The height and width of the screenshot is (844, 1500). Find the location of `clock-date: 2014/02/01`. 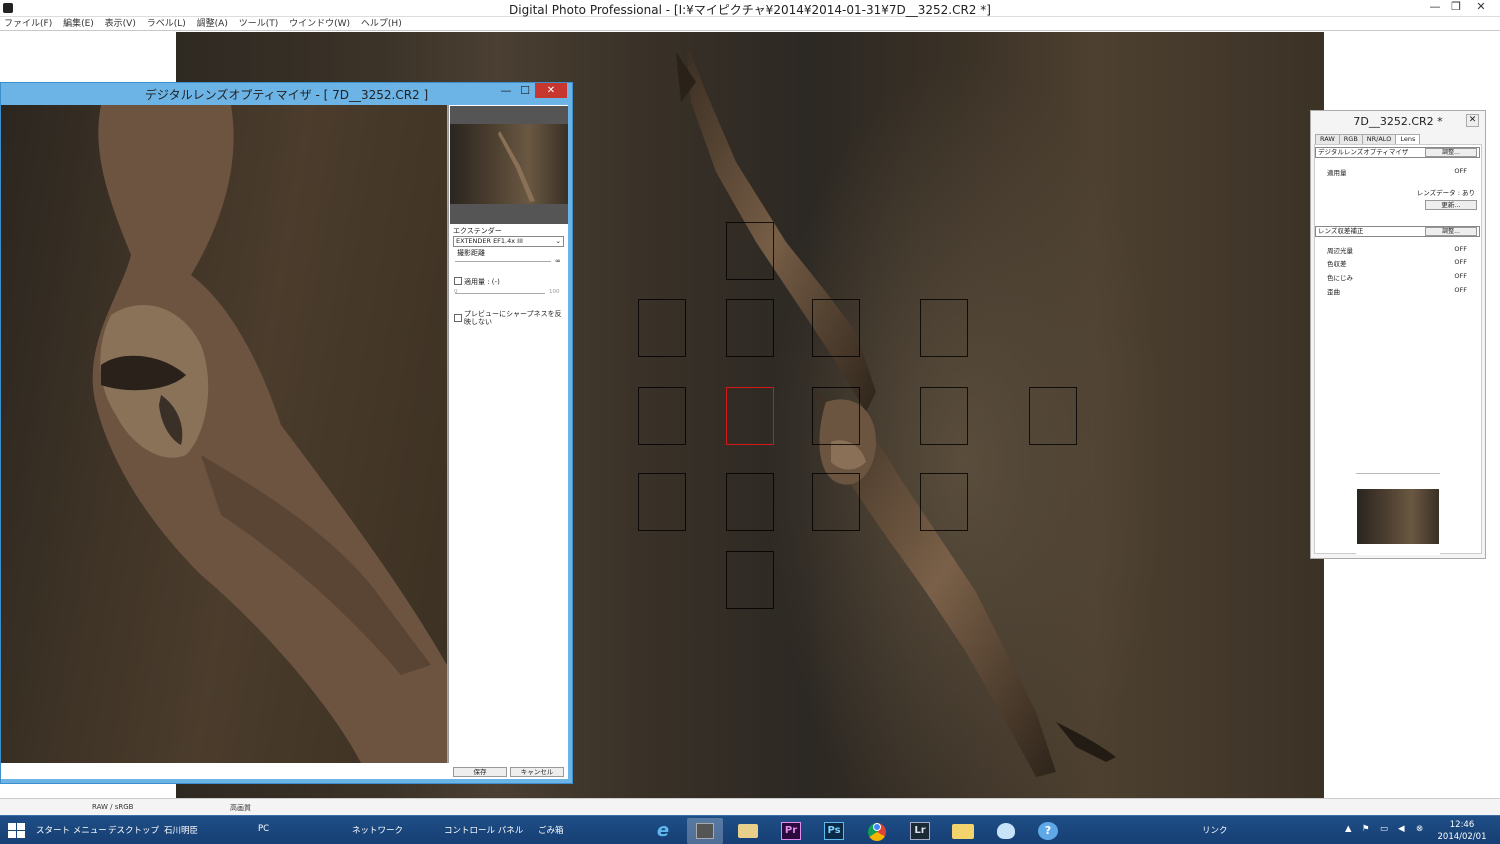

clock-date: 2014/02/01 is located at coordinates (1462, 837).